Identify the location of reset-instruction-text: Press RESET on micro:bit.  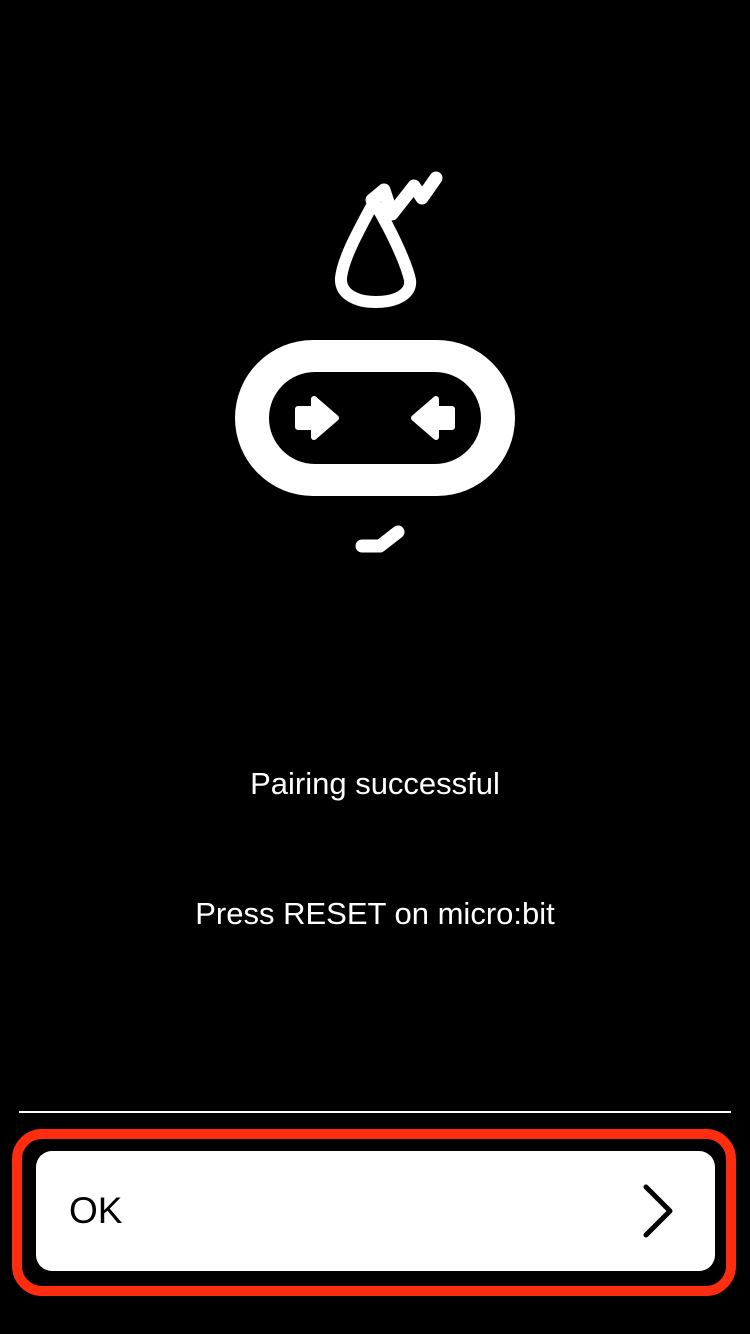
(375, 913).